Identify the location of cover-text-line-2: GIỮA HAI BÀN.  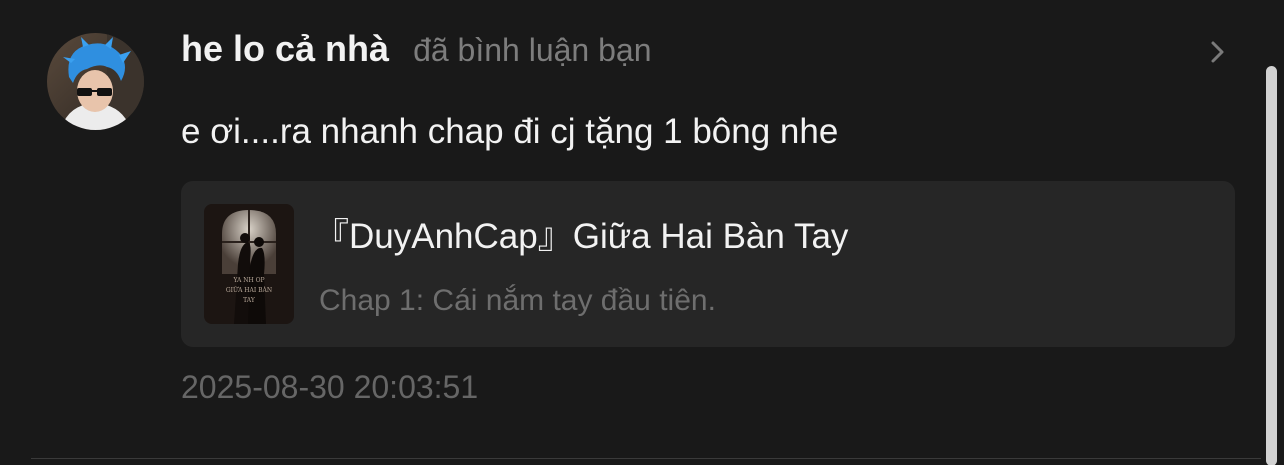
(249, 290).